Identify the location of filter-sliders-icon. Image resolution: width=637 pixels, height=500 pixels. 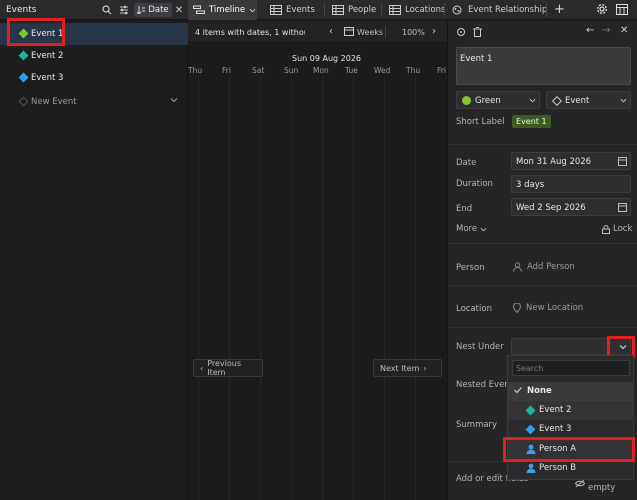
(124, 10).